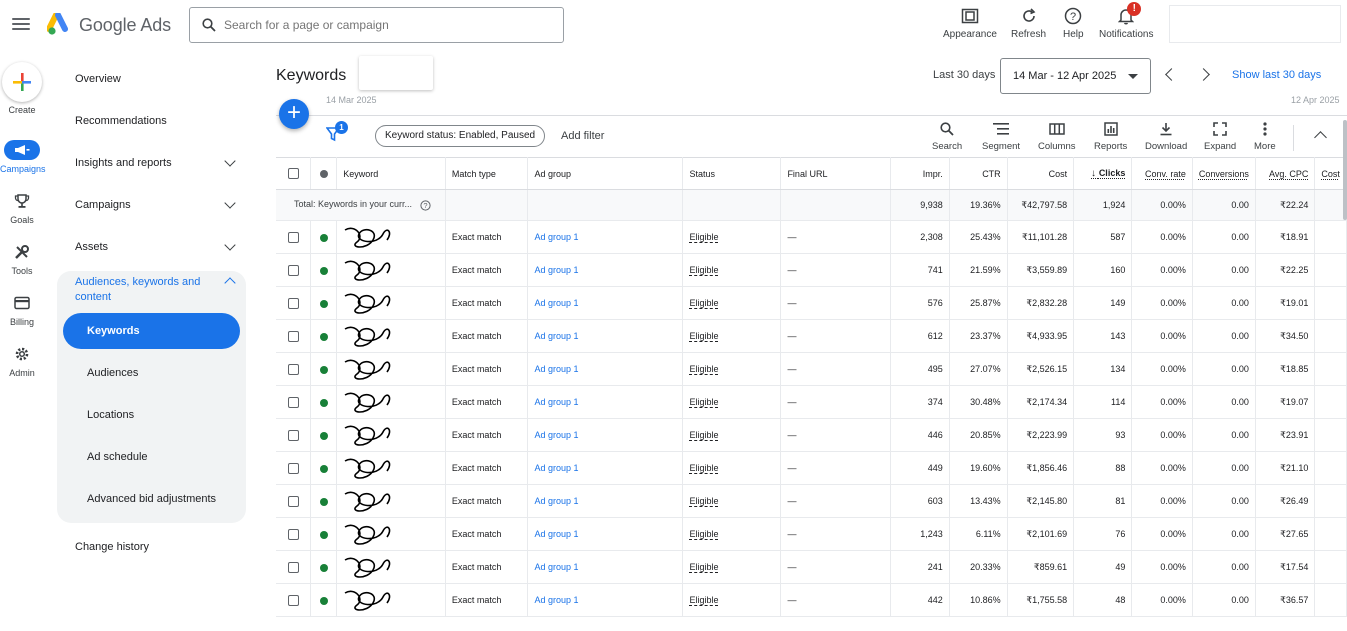  What do you see at coordinates (1285, 173) in the screenshot?
I see `avg-cpc-column-header: Avg. CPC` at bounding box center [1285, 173].